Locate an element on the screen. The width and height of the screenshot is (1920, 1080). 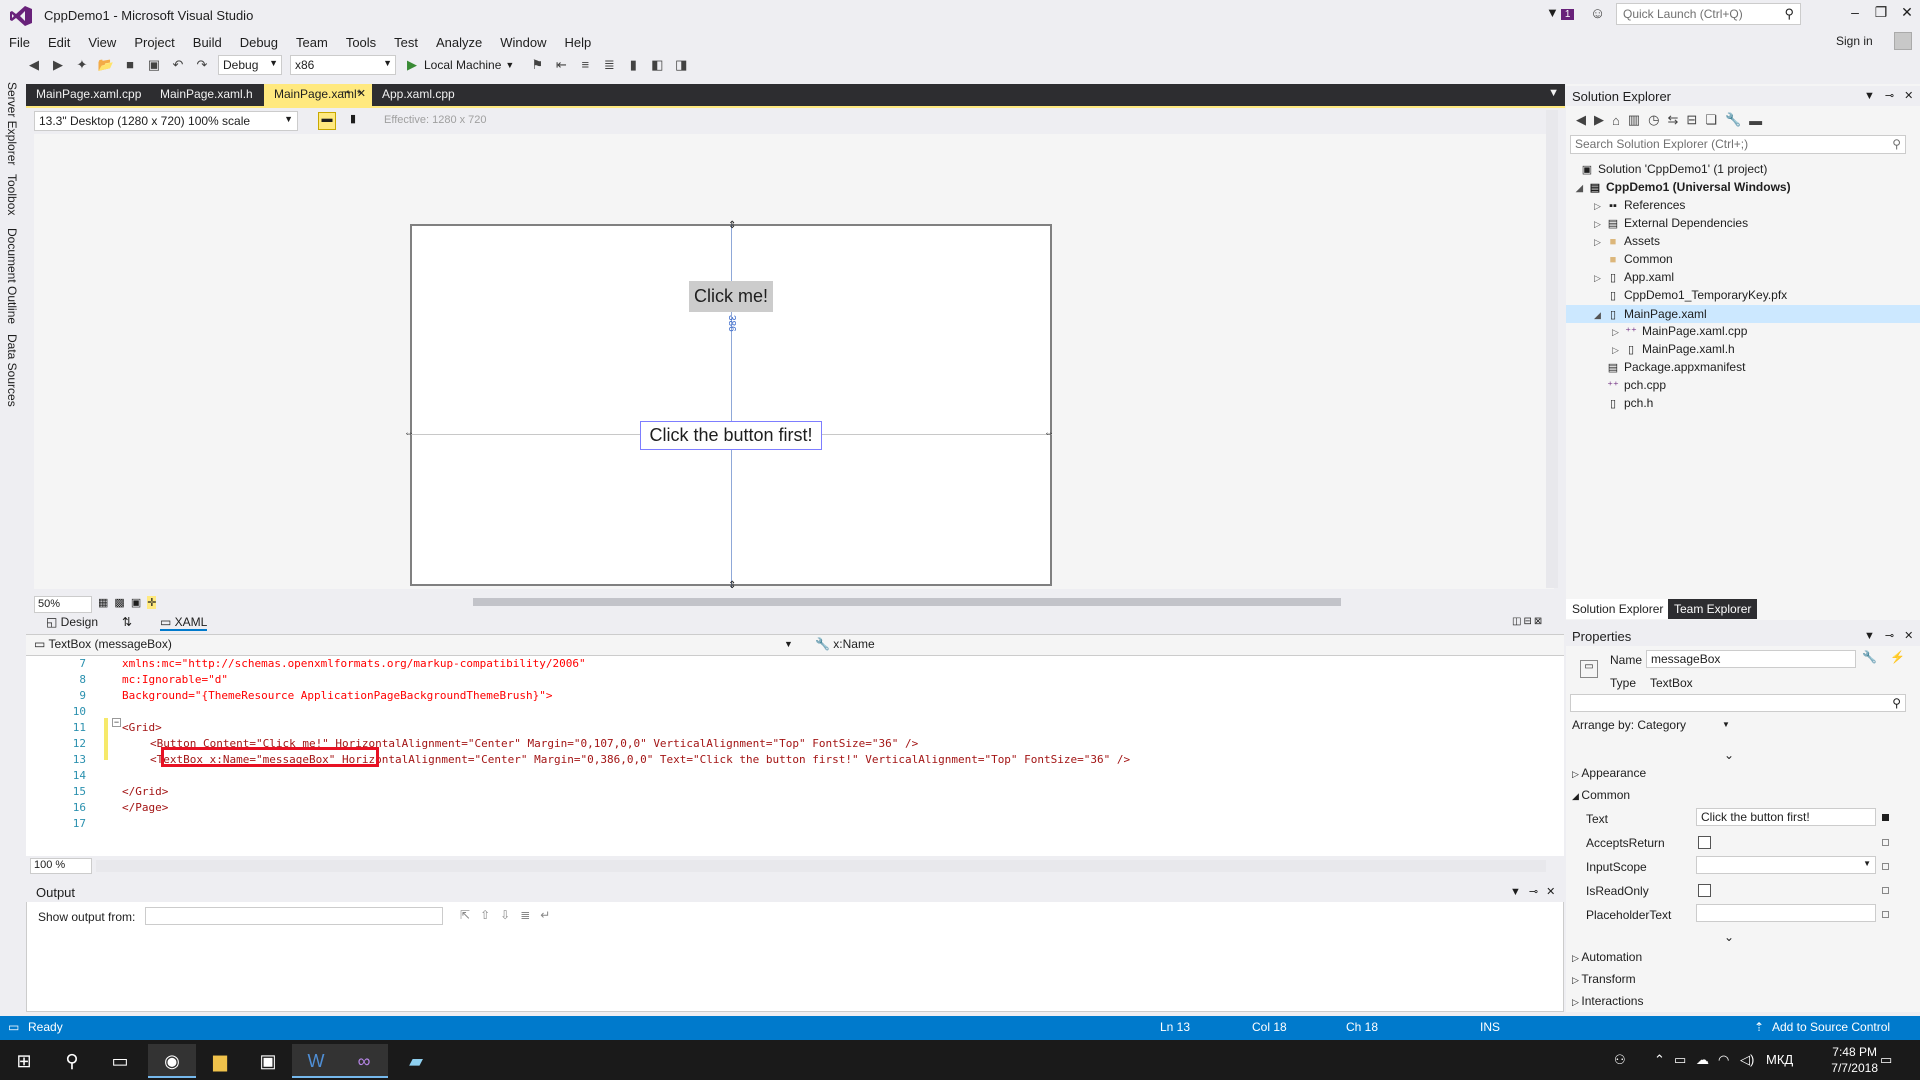
forward-icon: ▶ is located at coordinates (1599, 120).